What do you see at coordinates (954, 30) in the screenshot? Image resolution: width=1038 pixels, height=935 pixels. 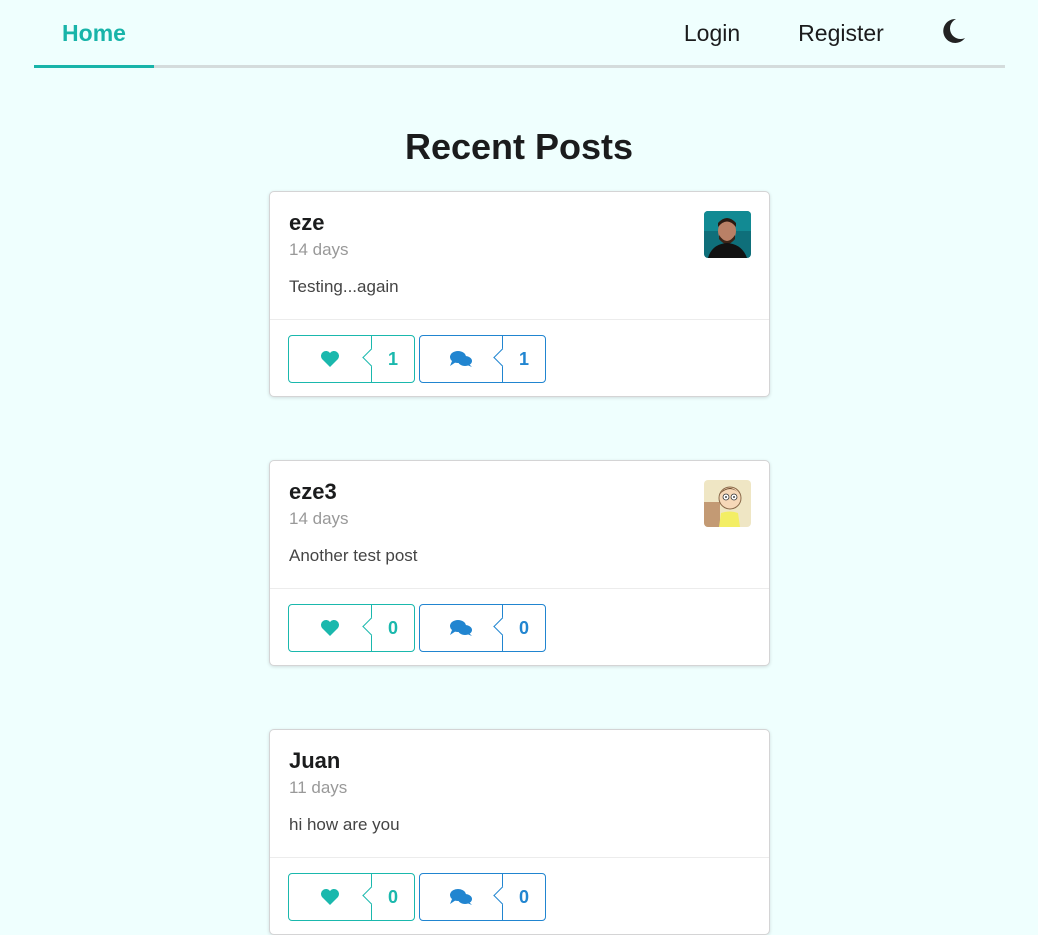 I see `moon-icon` at bounding box center [954, 30].